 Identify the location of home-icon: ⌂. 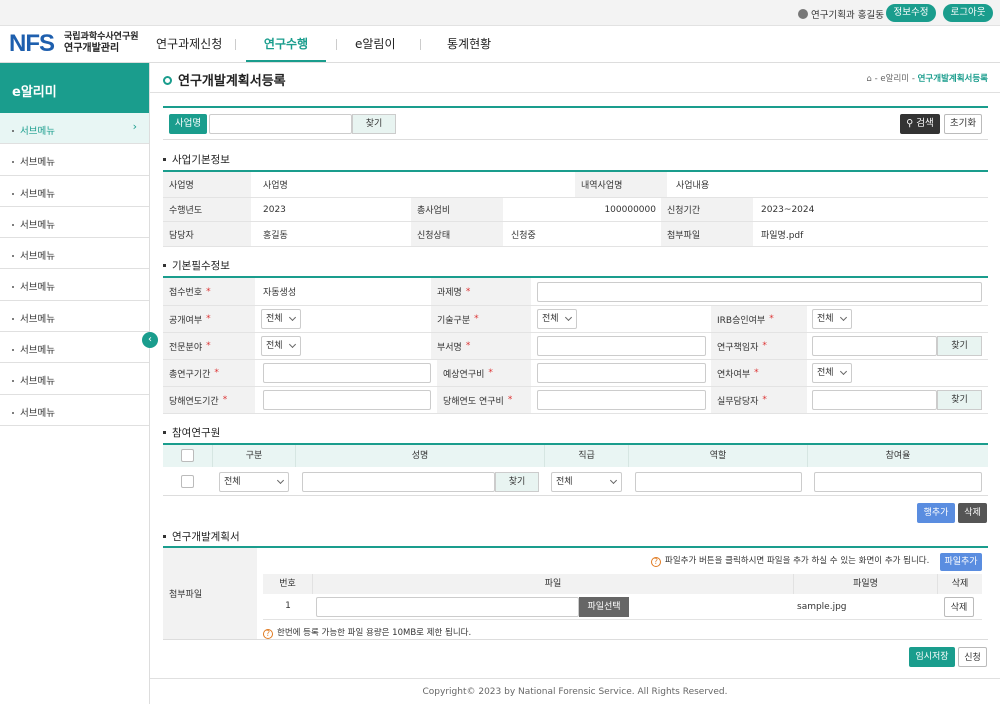
(869, 79).